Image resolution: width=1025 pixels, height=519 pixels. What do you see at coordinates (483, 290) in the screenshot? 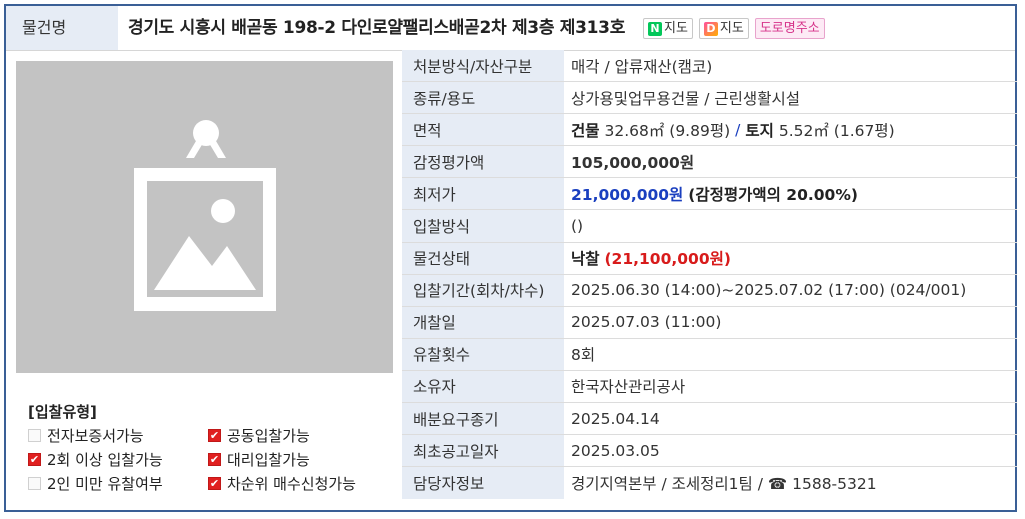
I see `row-label: 입찰기간(회차/차수)` at bounding box center [483, 290].